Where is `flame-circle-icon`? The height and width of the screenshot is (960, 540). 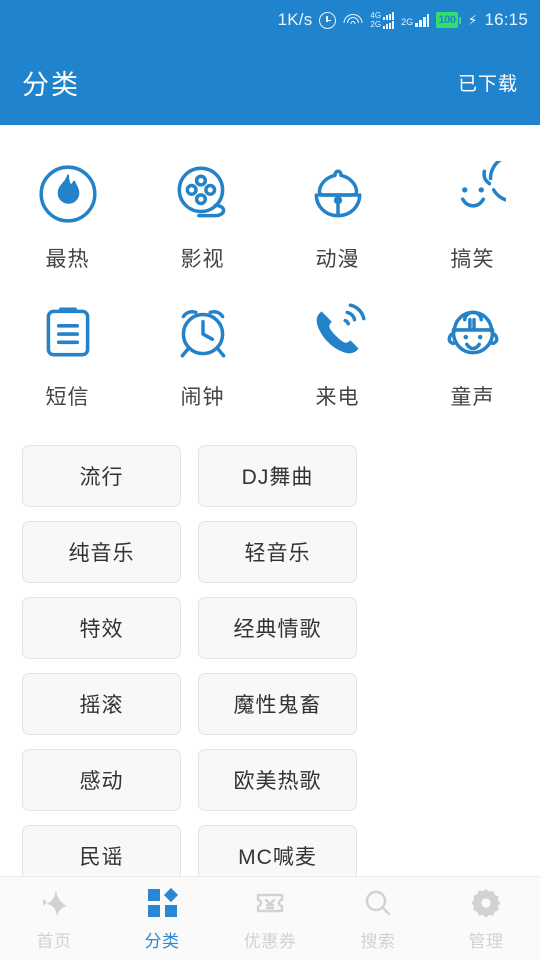
flame-circle-icon is located at coordinates (68, 194).